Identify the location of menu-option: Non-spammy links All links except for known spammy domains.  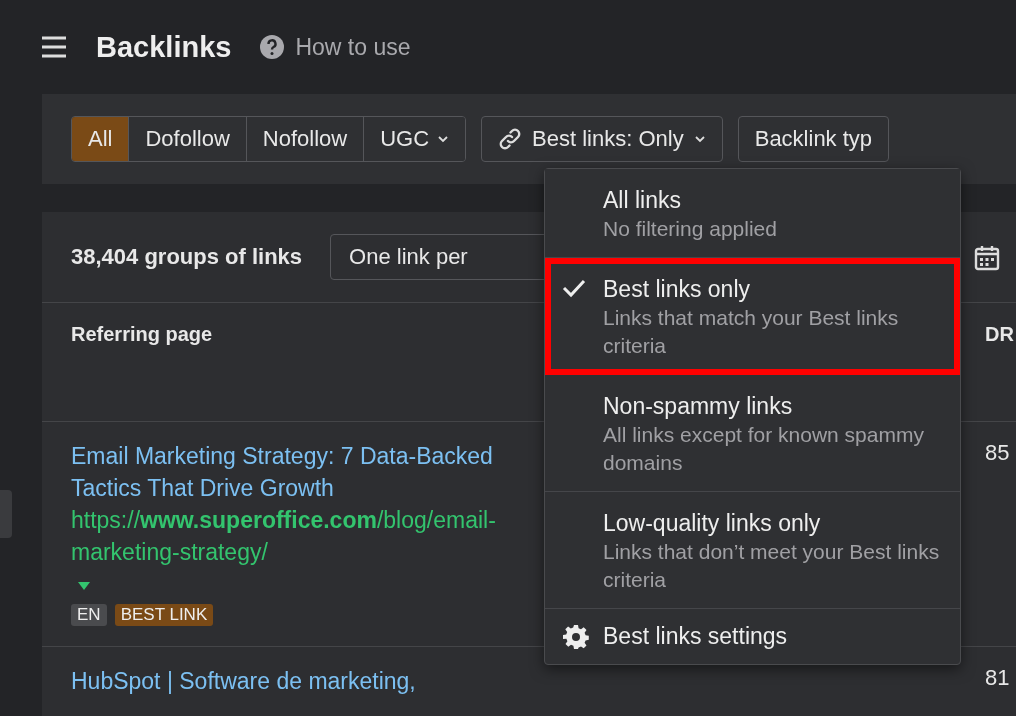
(752, 433).